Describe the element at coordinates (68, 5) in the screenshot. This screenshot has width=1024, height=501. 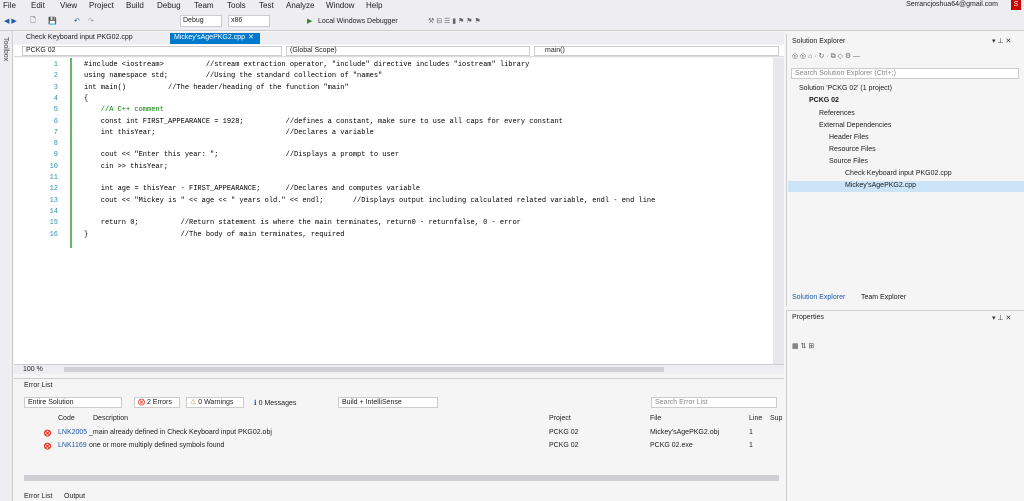
I see `menu-view: View` at that location.